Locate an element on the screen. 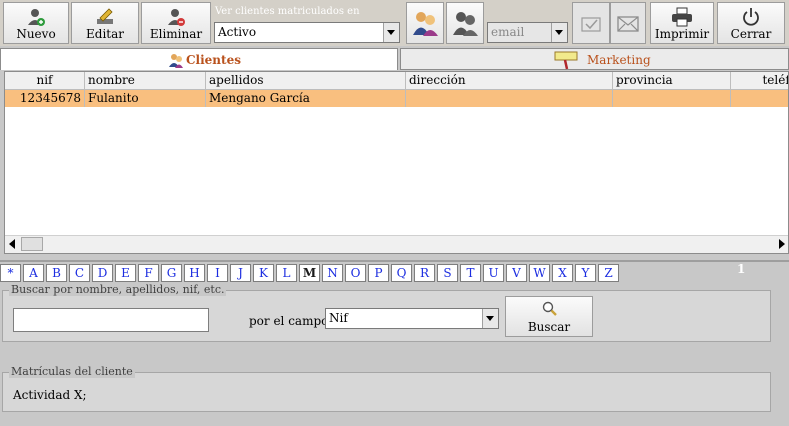  check-email-button is located at coordinates (591, 23).